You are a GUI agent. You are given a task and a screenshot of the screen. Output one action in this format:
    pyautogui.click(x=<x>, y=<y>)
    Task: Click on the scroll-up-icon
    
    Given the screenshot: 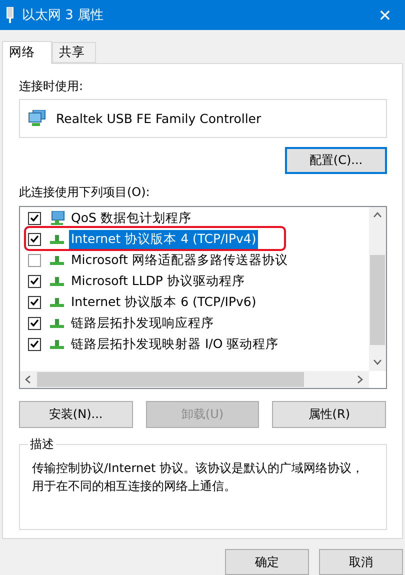 What is the action you would take?
    pyautogui.click(x=377, y=215)
    